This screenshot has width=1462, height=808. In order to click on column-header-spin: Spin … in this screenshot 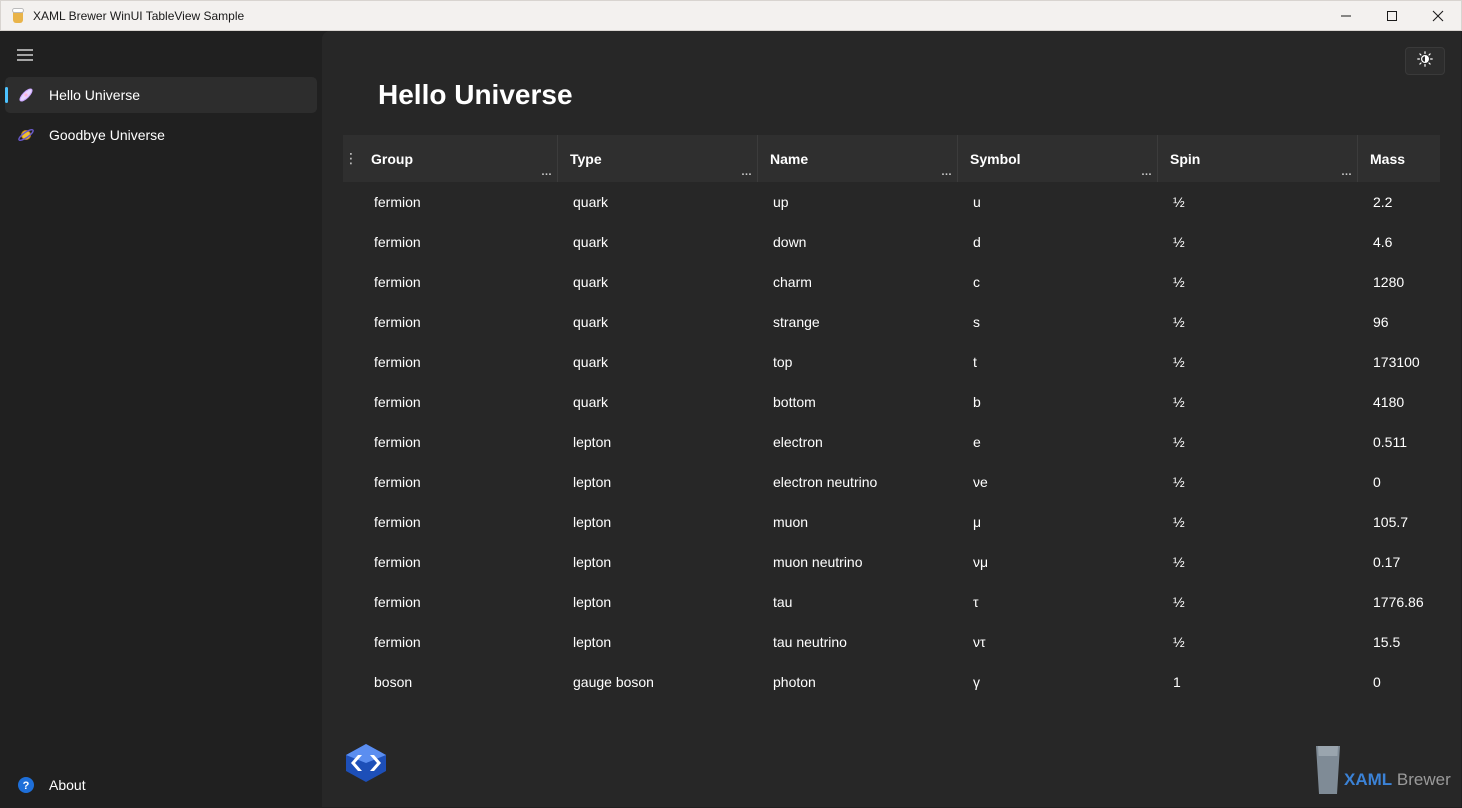, I will do `click(1258, 158)`.